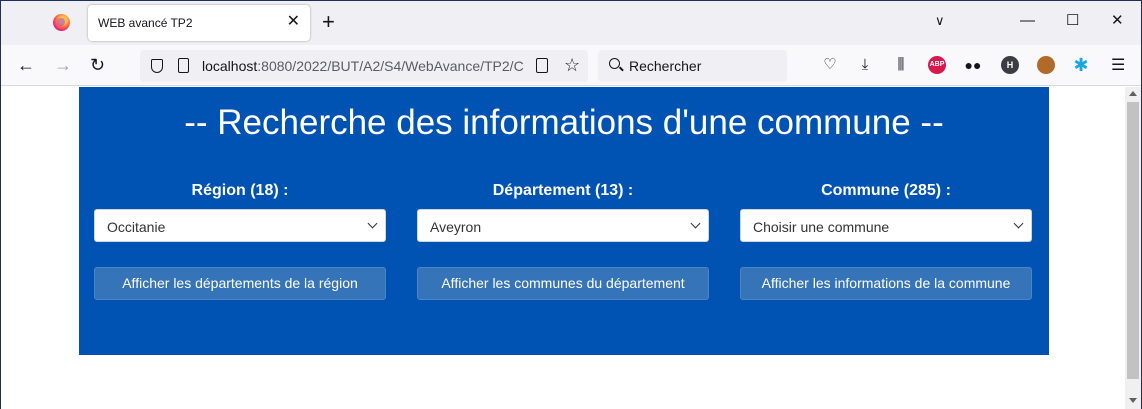 Image resolution: width=1142 pixels, height=409 pixels. Describe the element at coordinates (456, 227) in the screenshot. I see `department-select-value: Aveyron` at that location.